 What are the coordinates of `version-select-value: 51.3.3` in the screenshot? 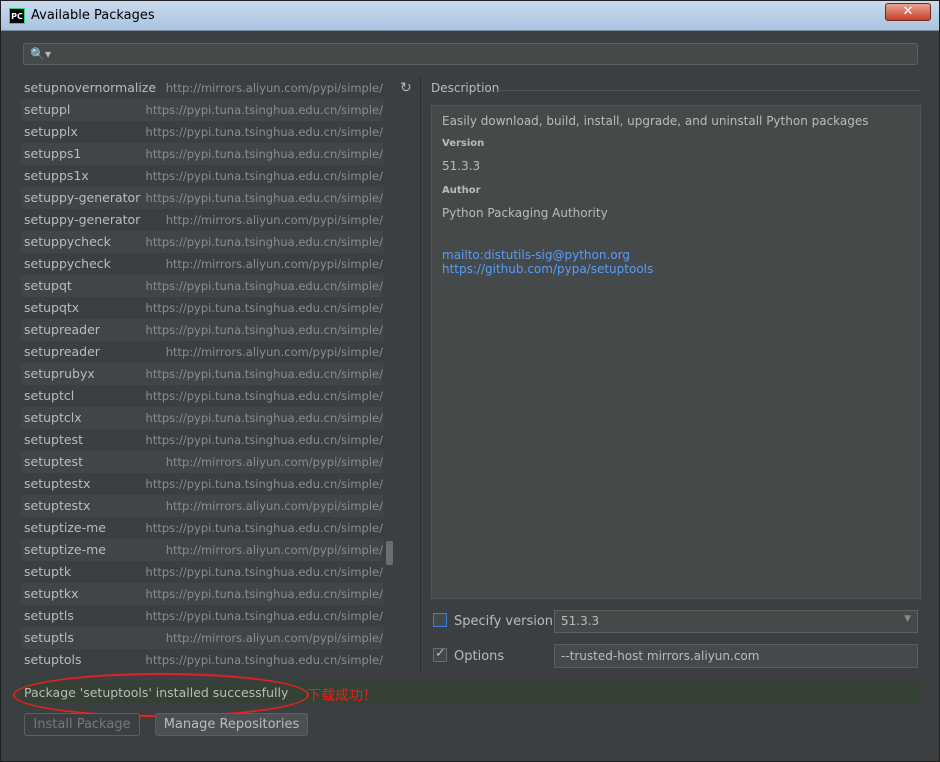 It's located at (580, 621).